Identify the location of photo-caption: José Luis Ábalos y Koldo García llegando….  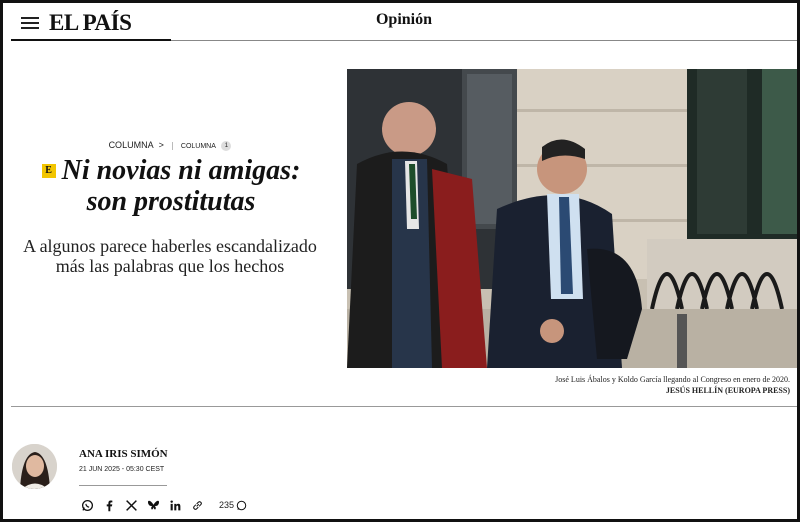
(570, 385).